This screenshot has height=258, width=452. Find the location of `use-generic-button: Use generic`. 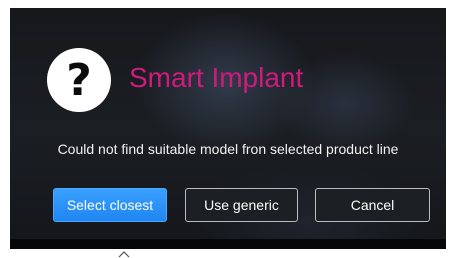

use-generic-button: Use generic is located at coordinates (241, 205).